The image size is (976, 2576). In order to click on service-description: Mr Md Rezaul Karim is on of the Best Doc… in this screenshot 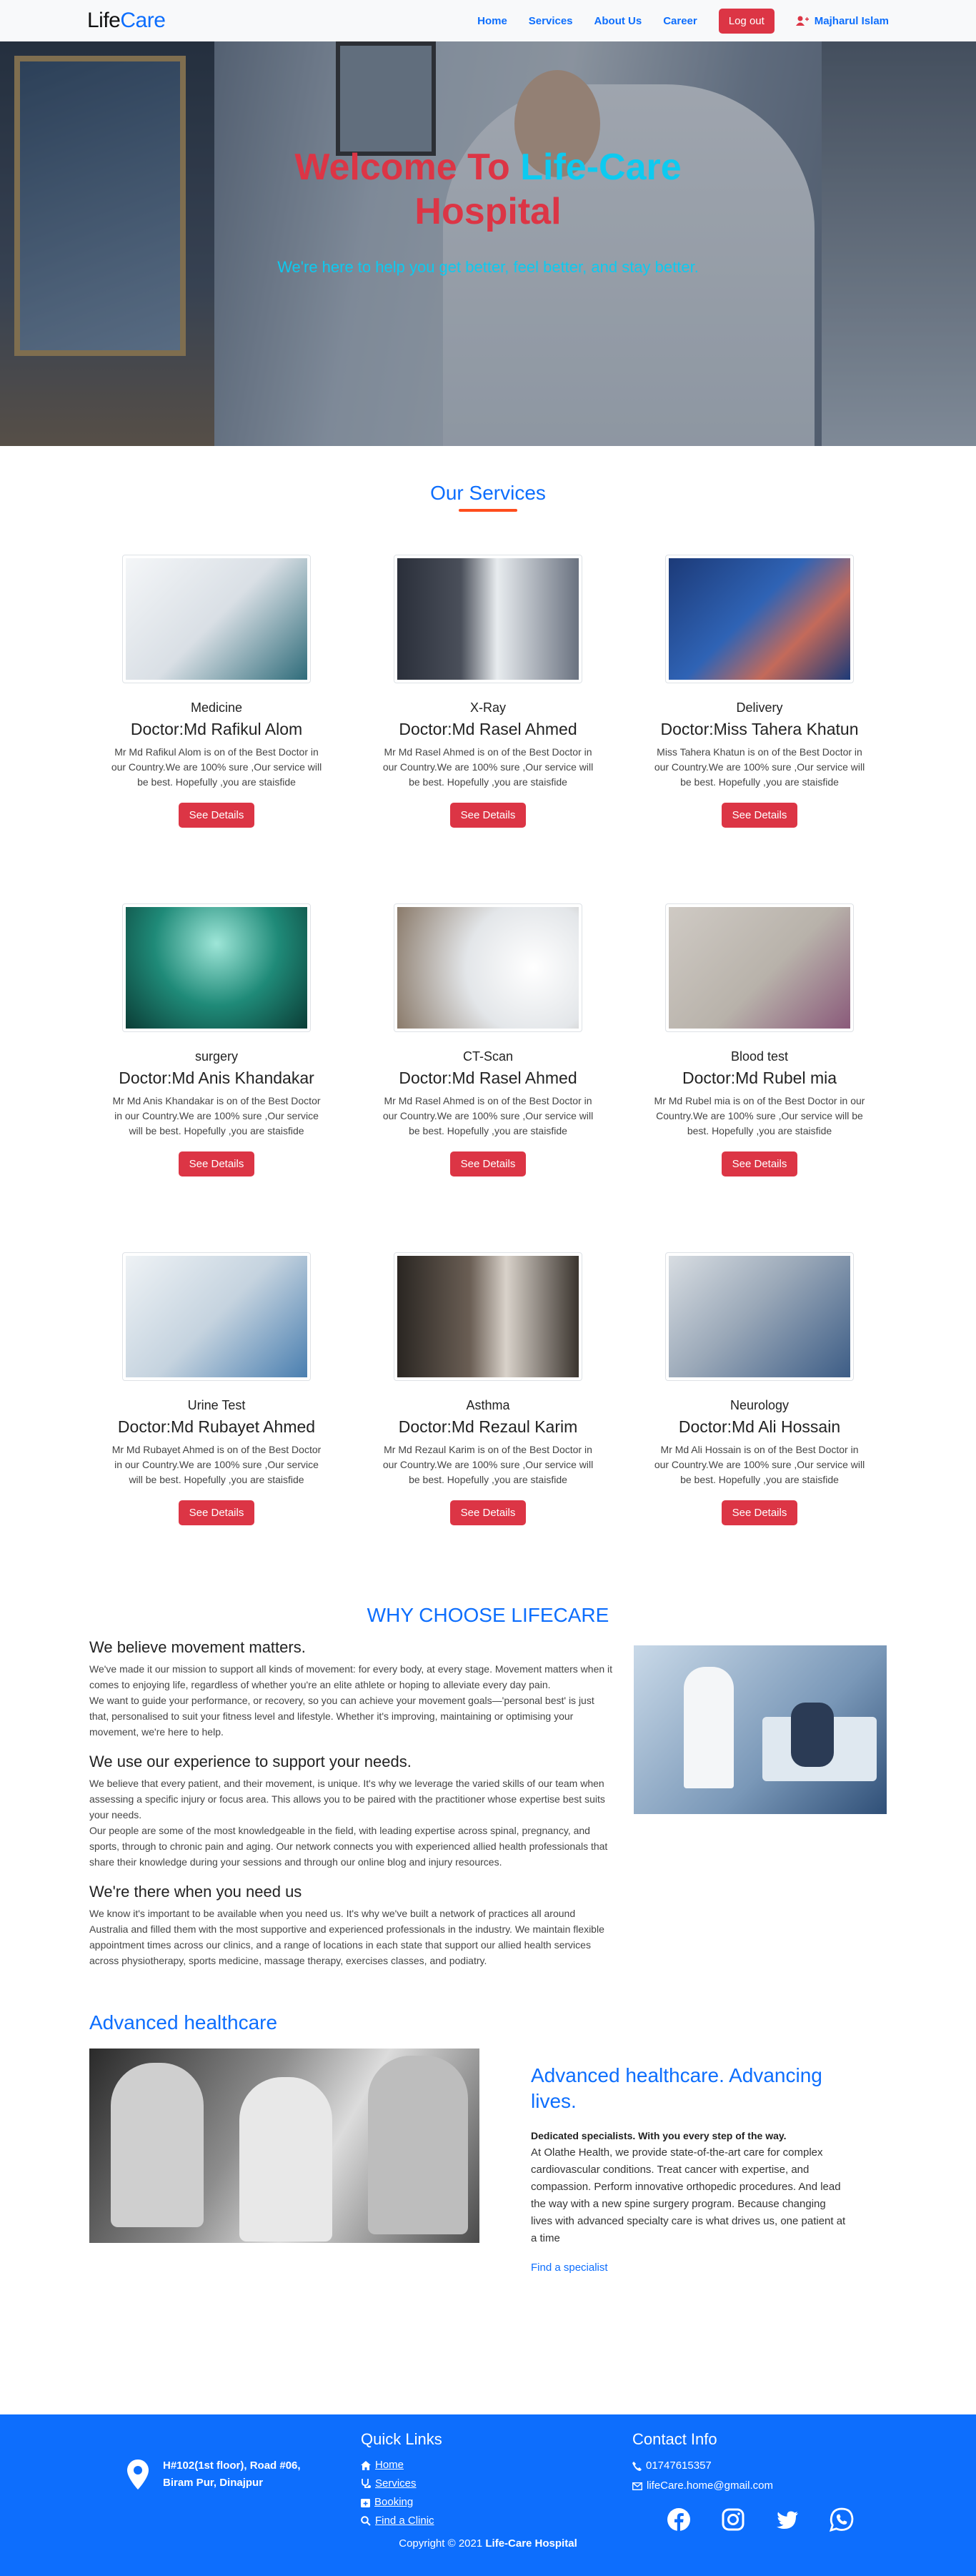, I will do `click(488, 1465)`.